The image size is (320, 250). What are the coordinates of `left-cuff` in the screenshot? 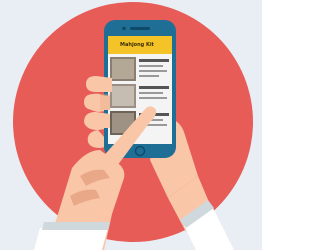 It's located at (76, 226).